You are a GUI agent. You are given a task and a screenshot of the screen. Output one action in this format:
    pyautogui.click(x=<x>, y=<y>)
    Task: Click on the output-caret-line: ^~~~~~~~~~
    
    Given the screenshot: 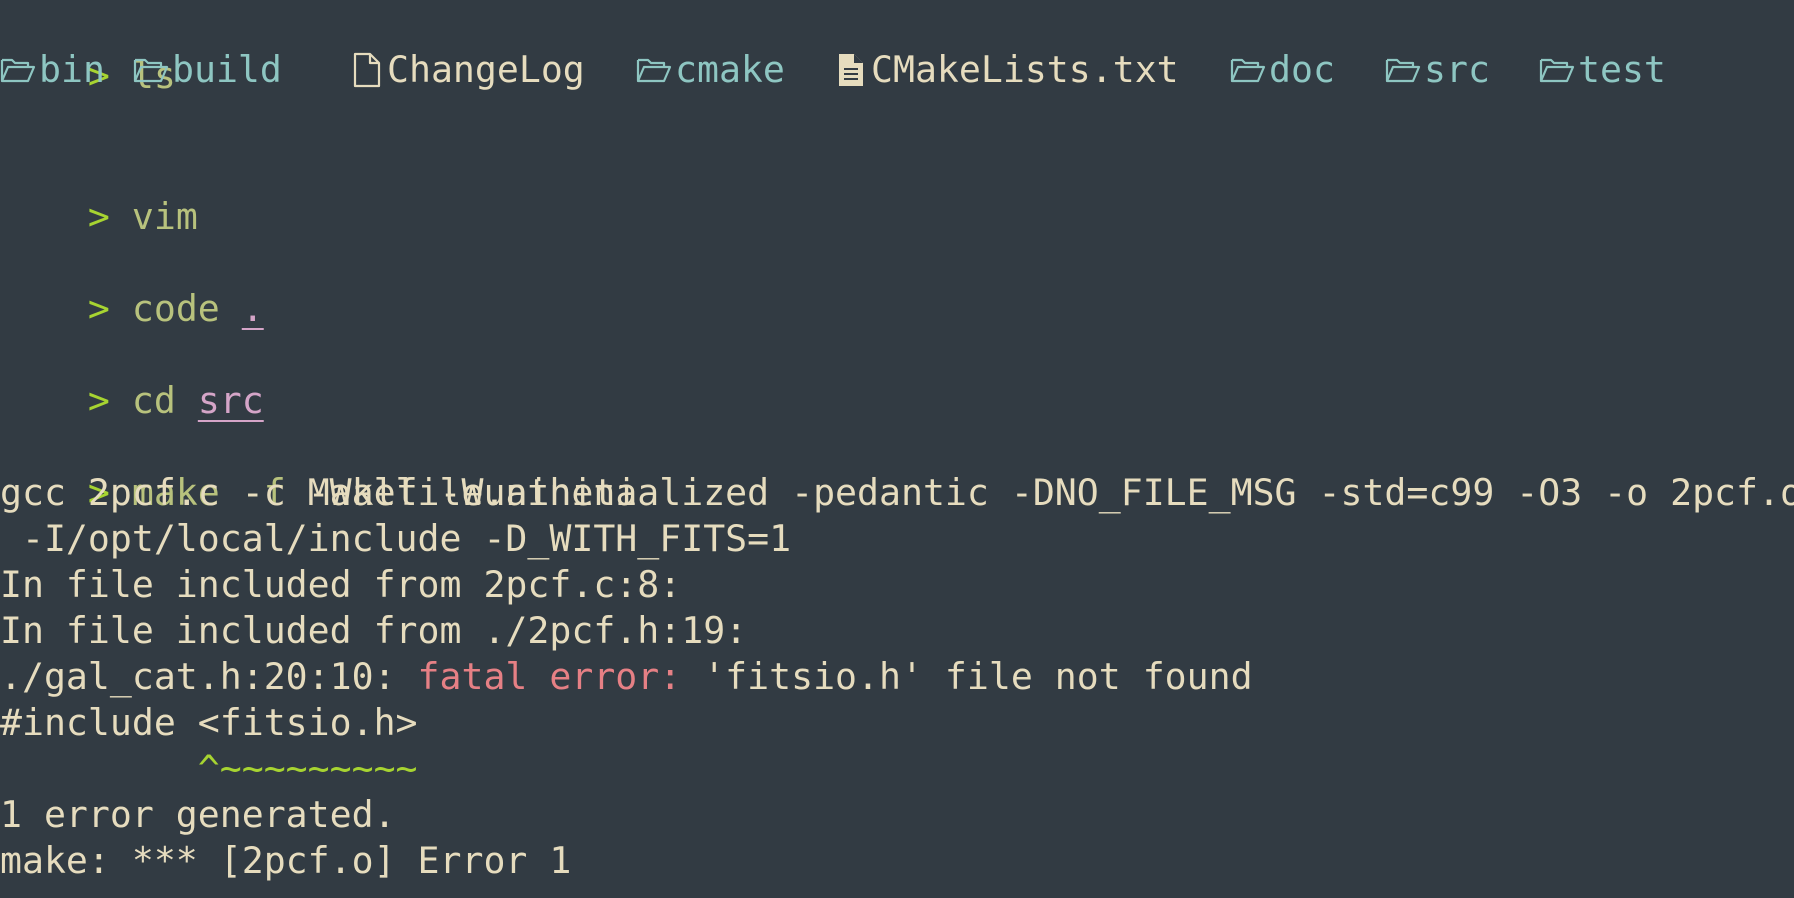 What is the action you would take?
    pyautogui.click(x=209, y=769)
    